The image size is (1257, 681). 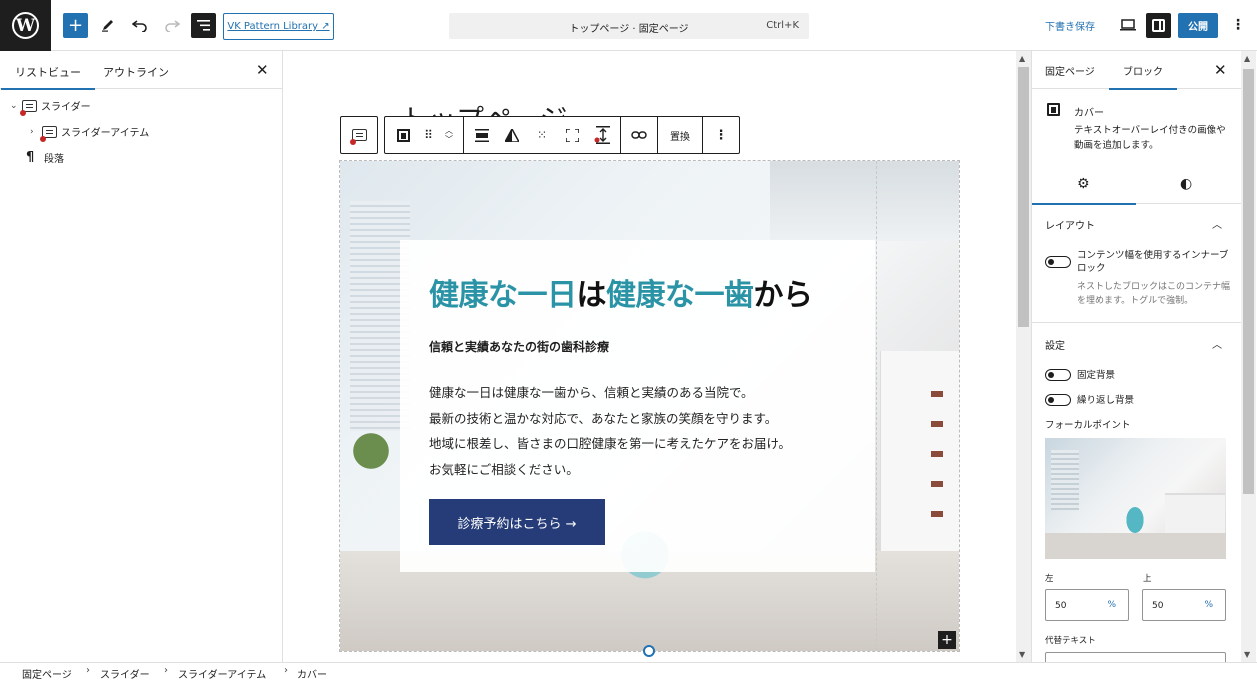 What do you see at coordinates (203, 25) in the screenshot?
I see `list-view-button` at bounding box center [203, 25].